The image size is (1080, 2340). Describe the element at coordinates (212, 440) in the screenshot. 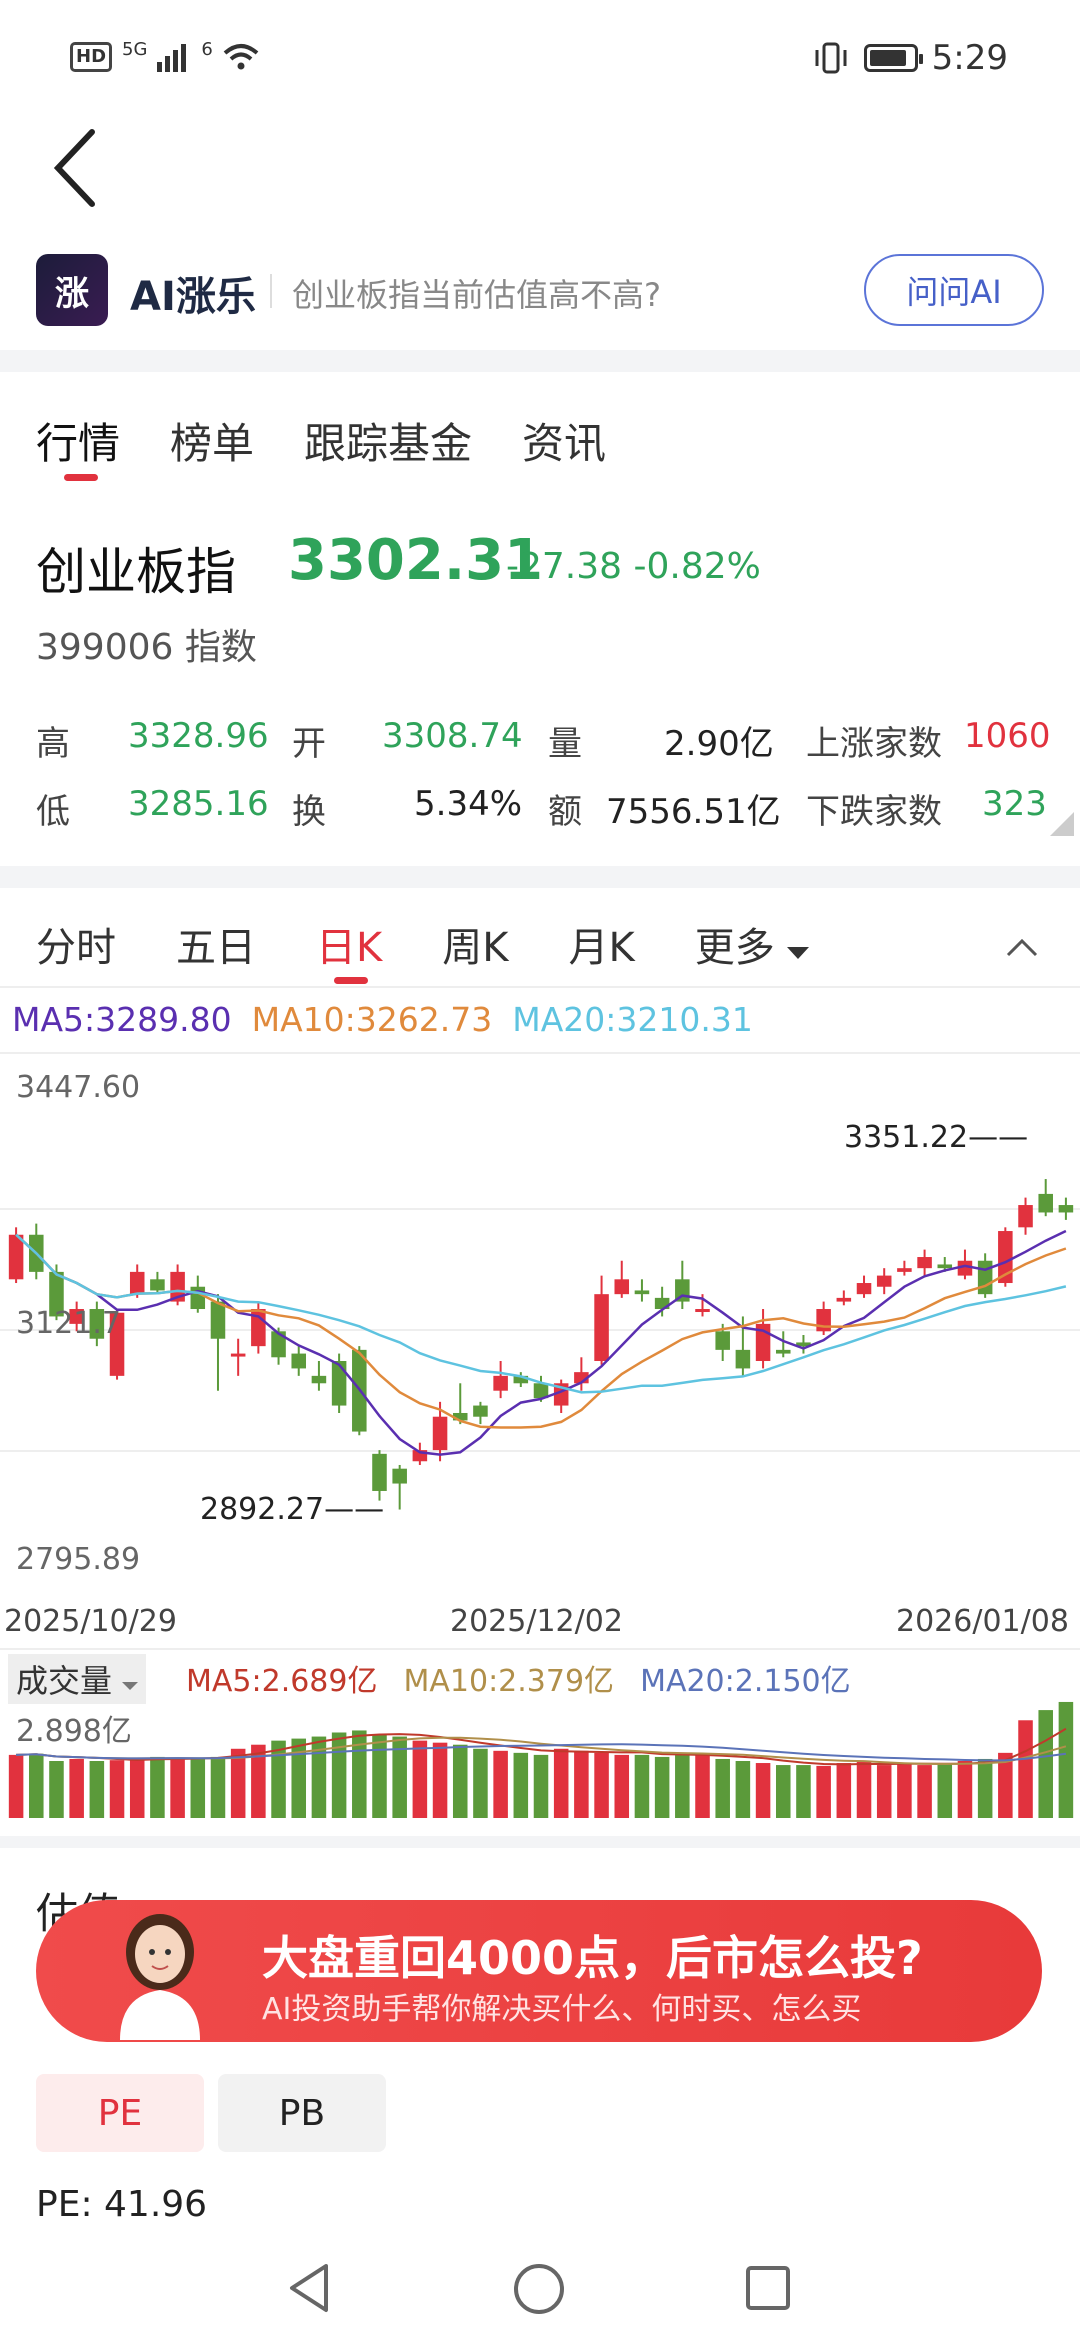

I see `tab-ranking: 榜单` at that location.